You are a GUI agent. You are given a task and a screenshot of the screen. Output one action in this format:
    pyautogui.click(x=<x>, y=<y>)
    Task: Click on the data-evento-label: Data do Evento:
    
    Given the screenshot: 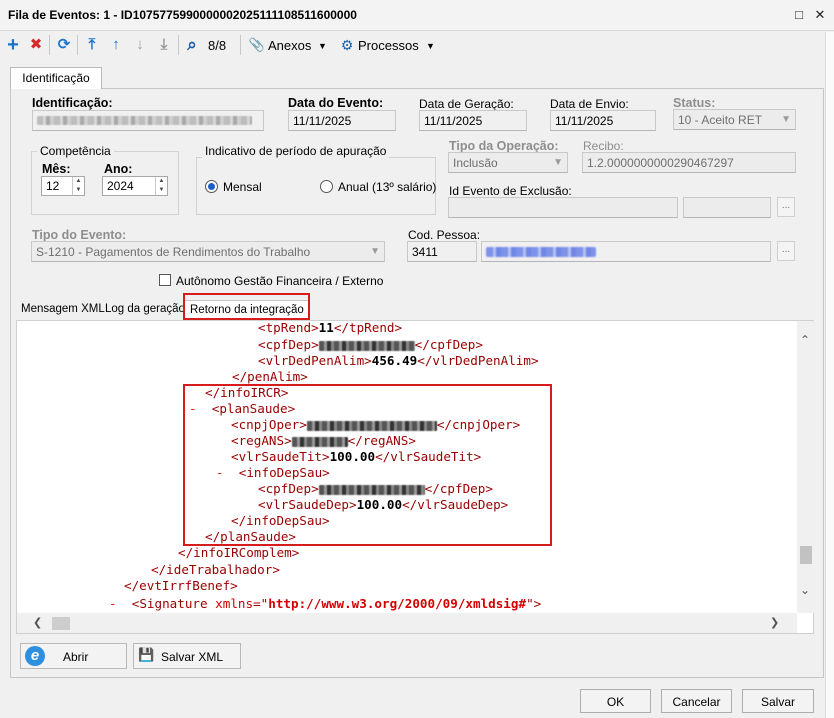 What is the action you would take?
    pyautogui.click(x=336, y=103)
    